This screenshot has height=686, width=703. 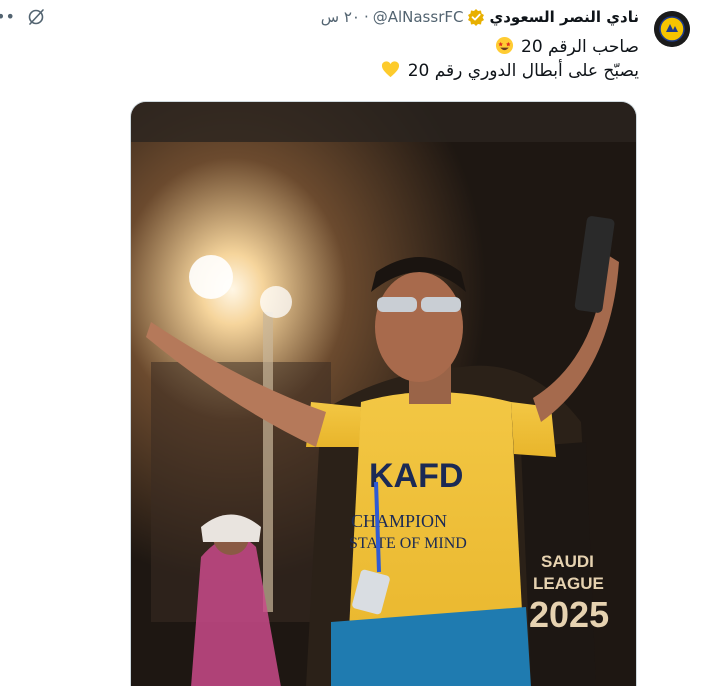 What do you see at coordinates (340, 17) in the screenshot?
I see `timestamp: ٢٠ س` at bounding box center [340, 17].